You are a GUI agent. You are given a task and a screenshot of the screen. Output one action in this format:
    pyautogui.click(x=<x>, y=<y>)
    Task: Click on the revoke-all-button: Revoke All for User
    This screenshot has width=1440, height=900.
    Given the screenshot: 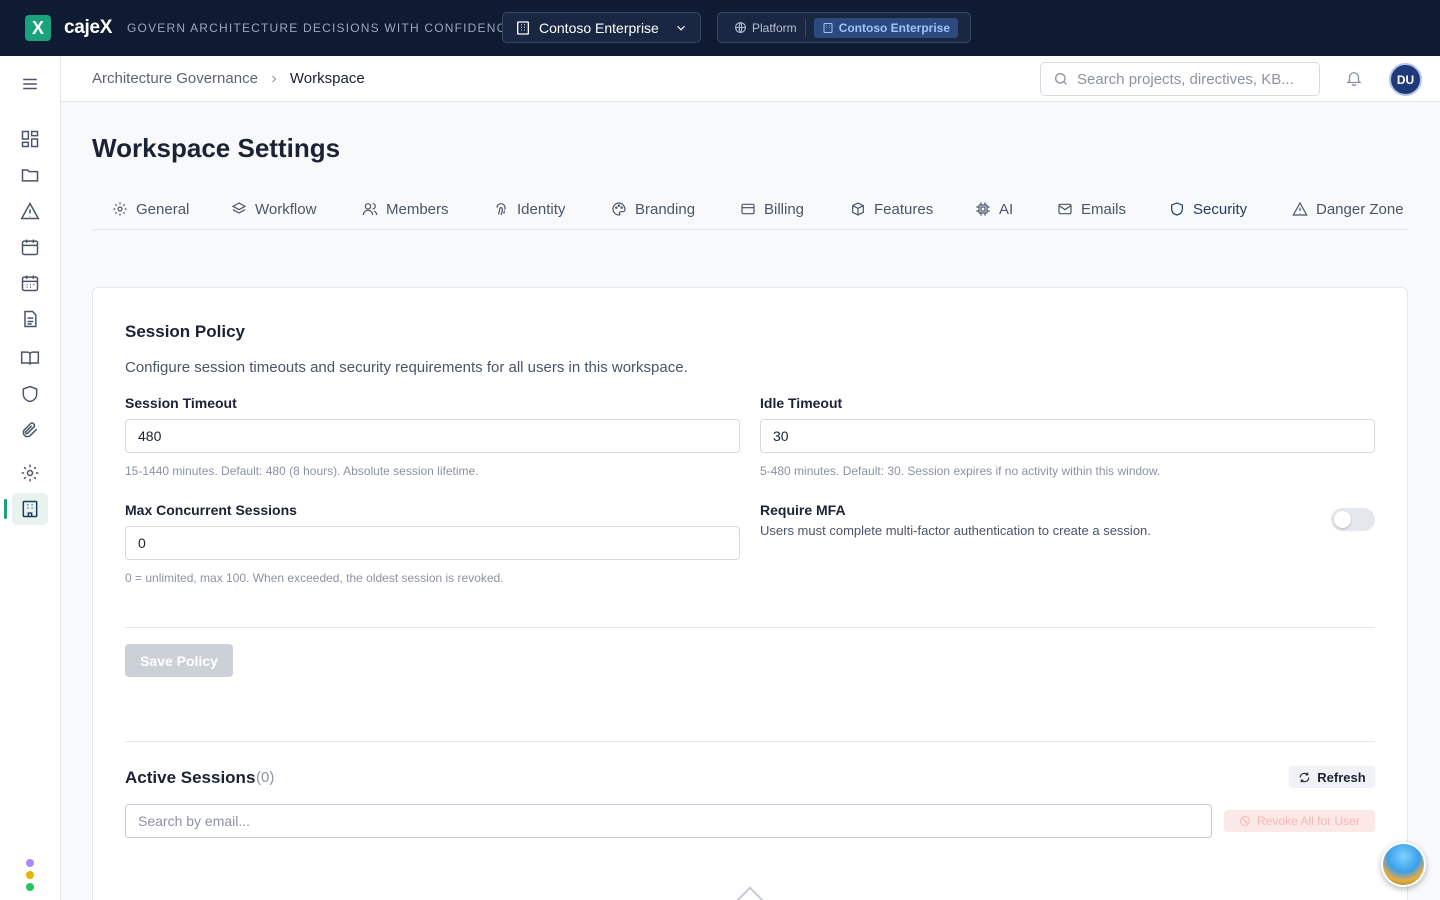 What is the action you would take?
    pyautogui.click(x=1299, y=821)
    